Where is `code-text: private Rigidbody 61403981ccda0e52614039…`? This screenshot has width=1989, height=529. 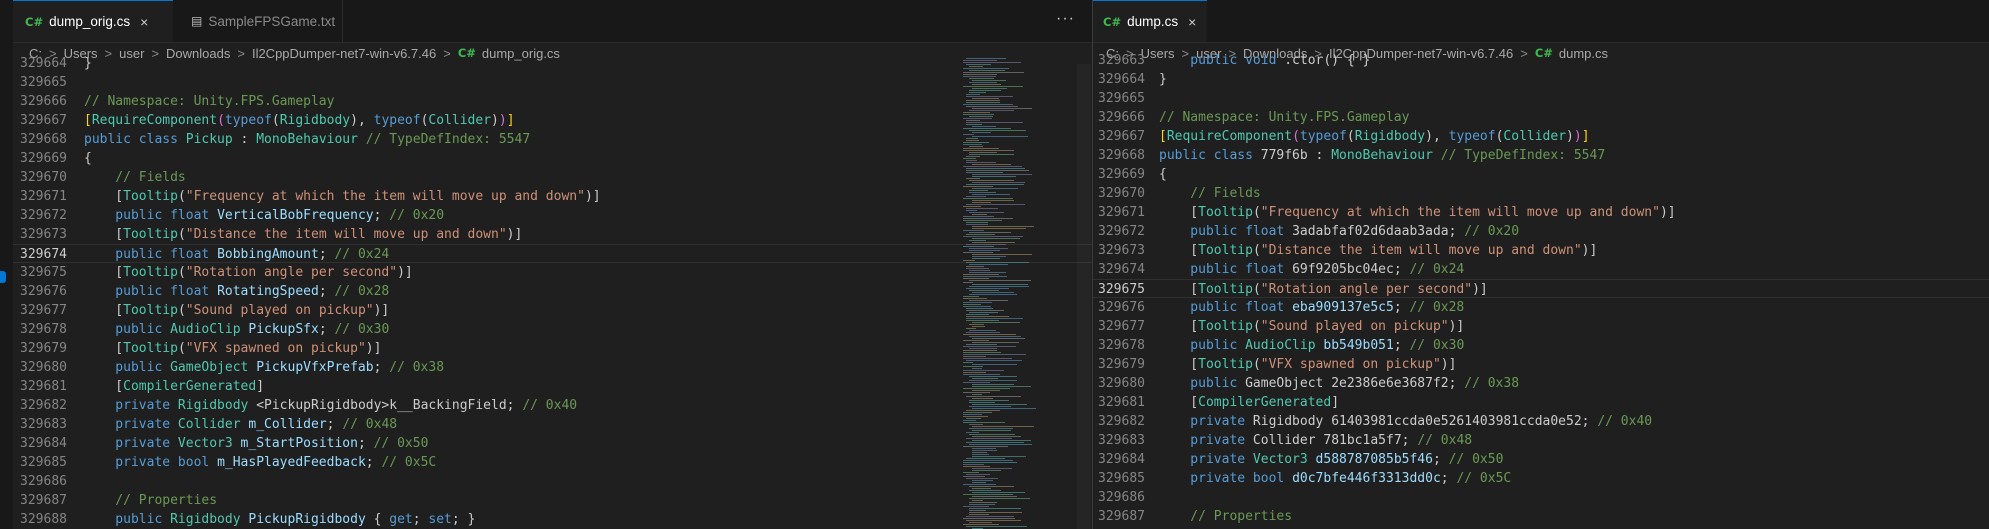 code-text: private Rigidbody 61403981ccda0e52614039… is located at coordinates (1406, 421).